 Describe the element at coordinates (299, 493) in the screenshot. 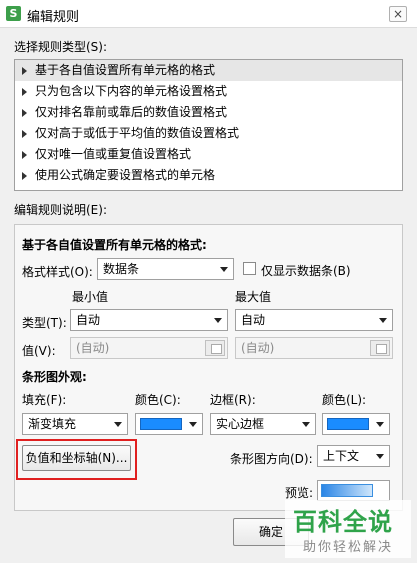

I see `preview-label: 预览:` at that location.